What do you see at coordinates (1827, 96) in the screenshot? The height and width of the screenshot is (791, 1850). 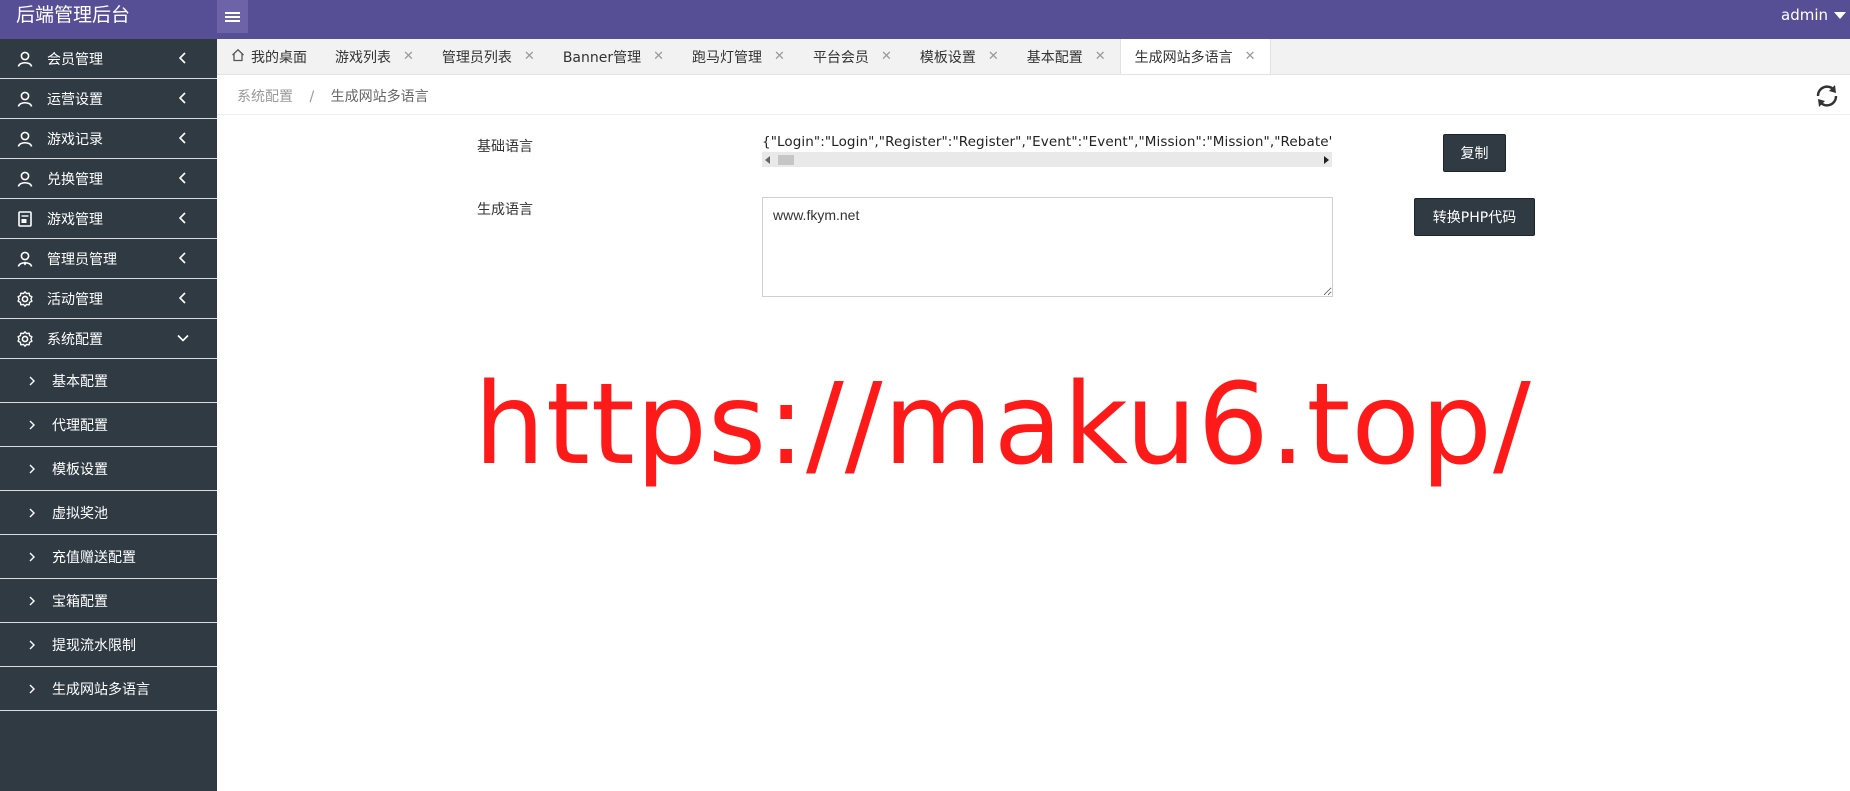 I see `refresh-icon` at bounding box center [1827, 96].